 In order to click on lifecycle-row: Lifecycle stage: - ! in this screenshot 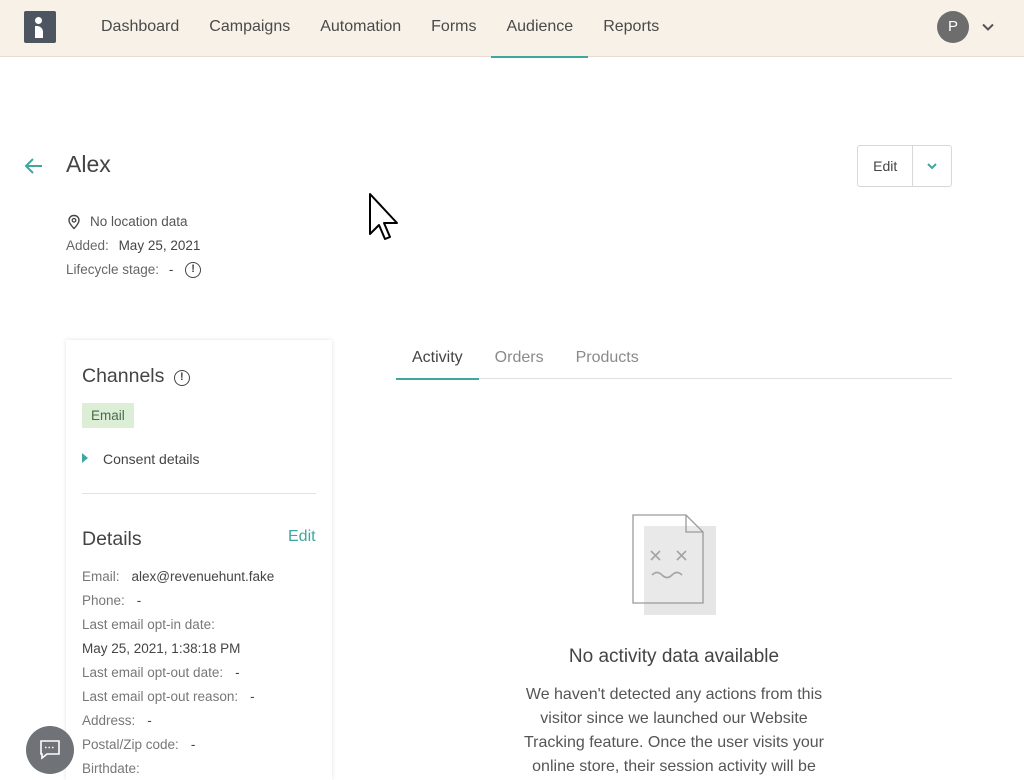, I will do `click(134, 270)`.